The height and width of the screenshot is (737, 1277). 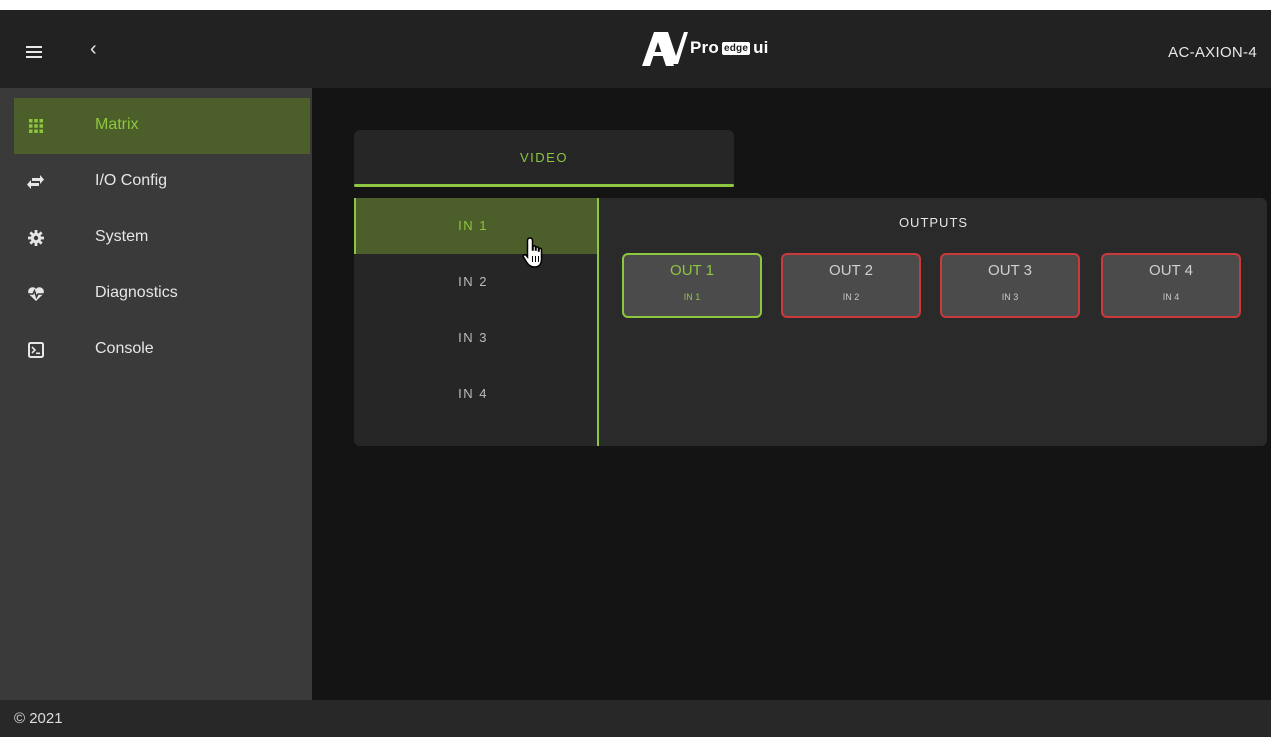 I want to click on output-button-out-1: OUT 1 IN 1, so click(x=692, y=285).